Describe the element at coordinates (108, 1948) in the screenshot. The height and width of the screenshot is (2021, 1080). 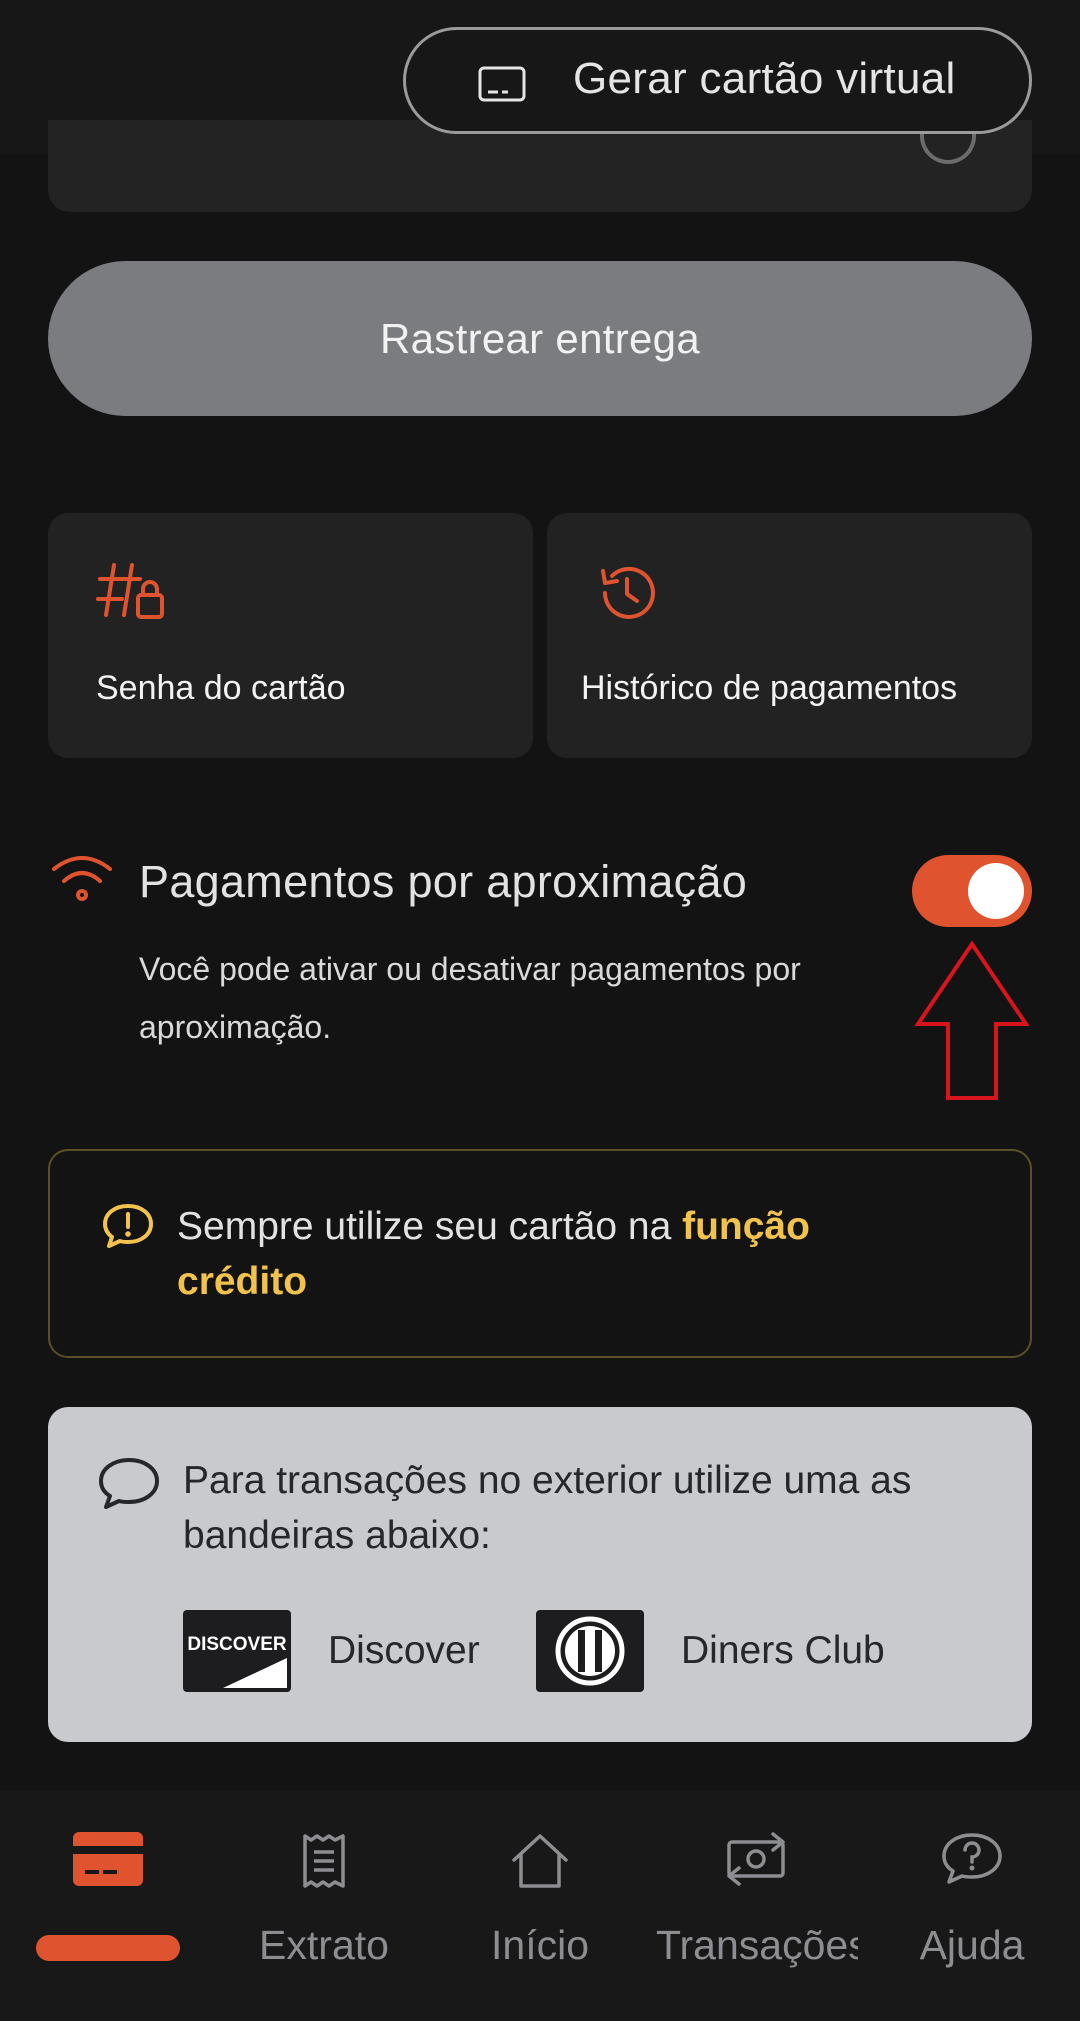
I see `nav-active-indicator` at that location.